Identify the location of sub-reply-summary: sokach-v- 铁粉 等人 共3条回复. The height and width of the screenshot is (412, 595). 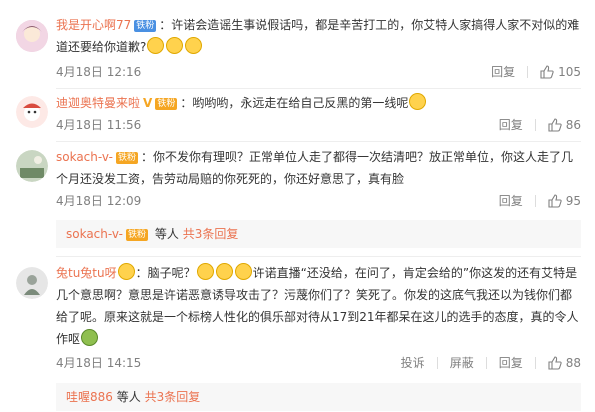
(318, 234).